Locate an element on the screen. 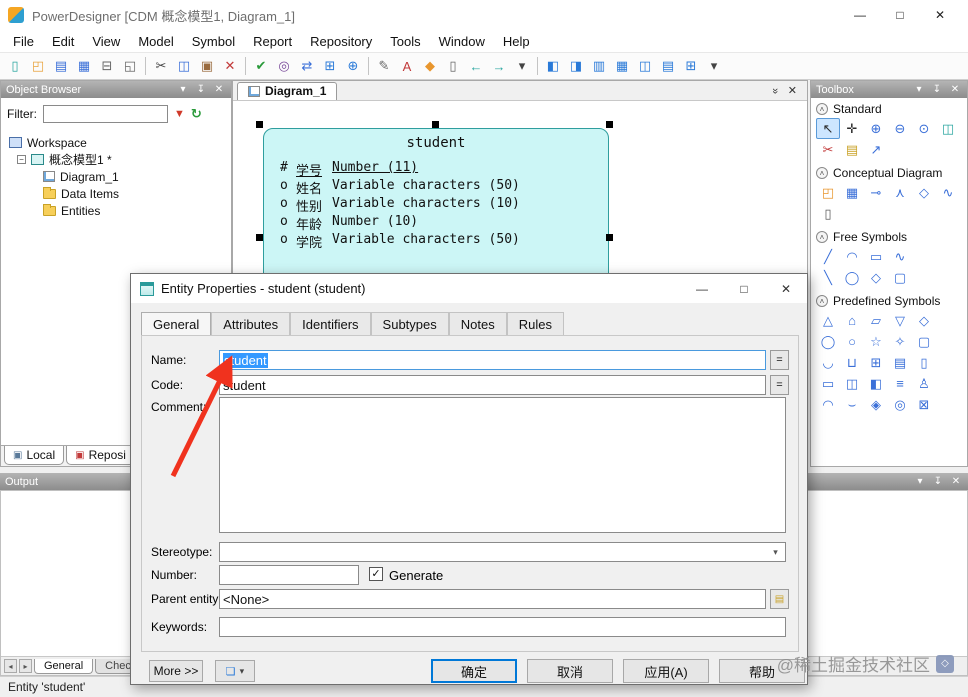  dialog-minimize-button: — is located at coordinates (702, 288).